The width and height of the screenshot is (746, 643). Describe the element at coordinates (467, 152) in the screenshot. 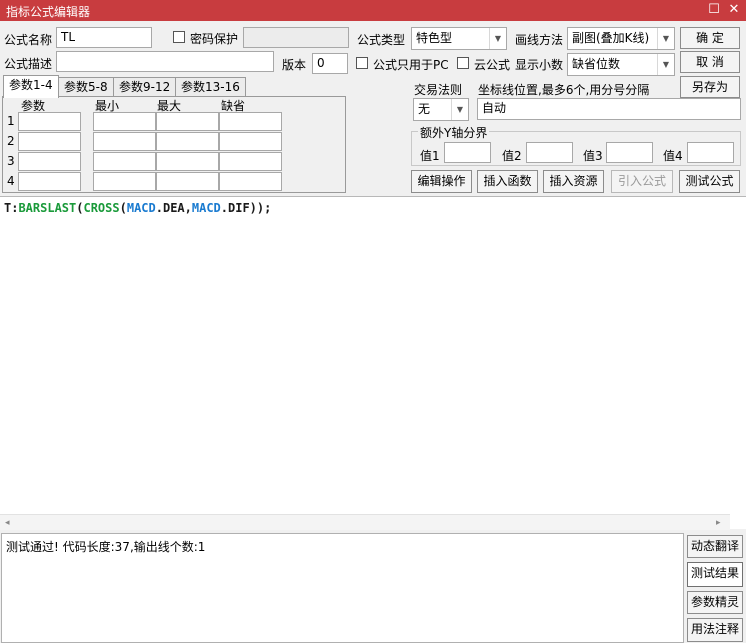

I see `y1-input` at that location.